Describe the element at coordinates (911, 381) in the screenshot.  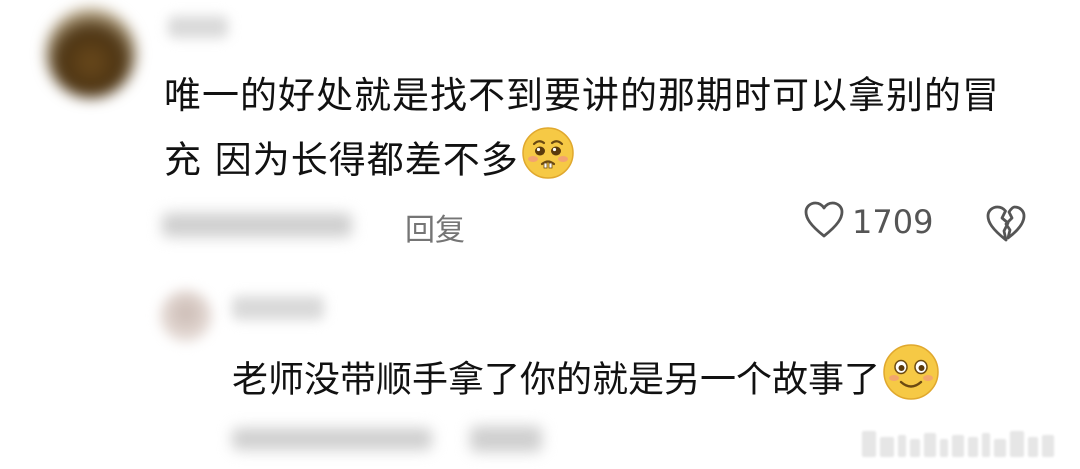
I see `smiling-face-icon` at that location.